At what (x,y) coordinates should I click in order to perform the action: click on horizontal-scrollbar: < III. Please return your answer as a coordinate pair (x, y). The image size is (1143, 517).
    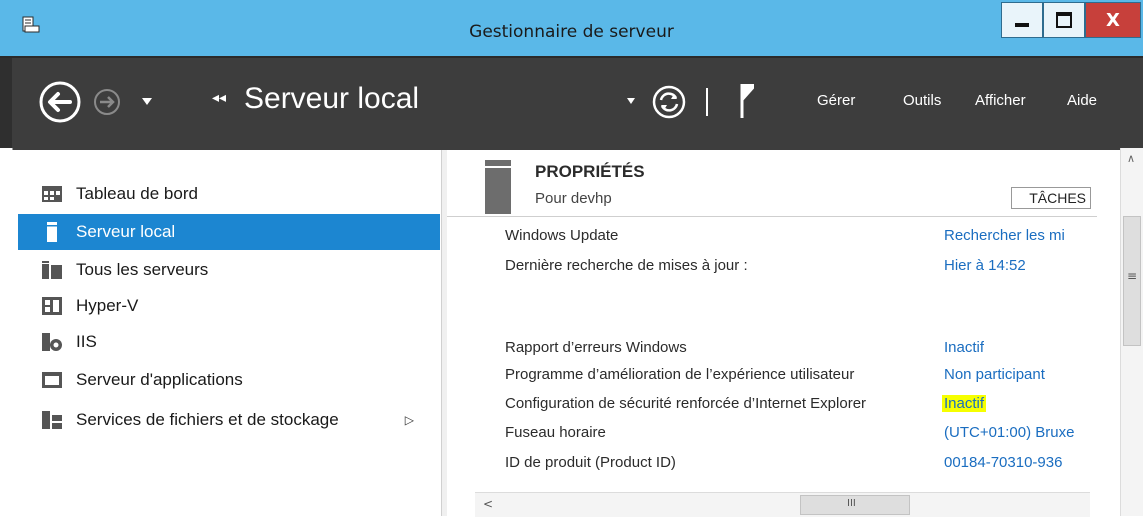
    Looking at the image, I should click on (782, 504).